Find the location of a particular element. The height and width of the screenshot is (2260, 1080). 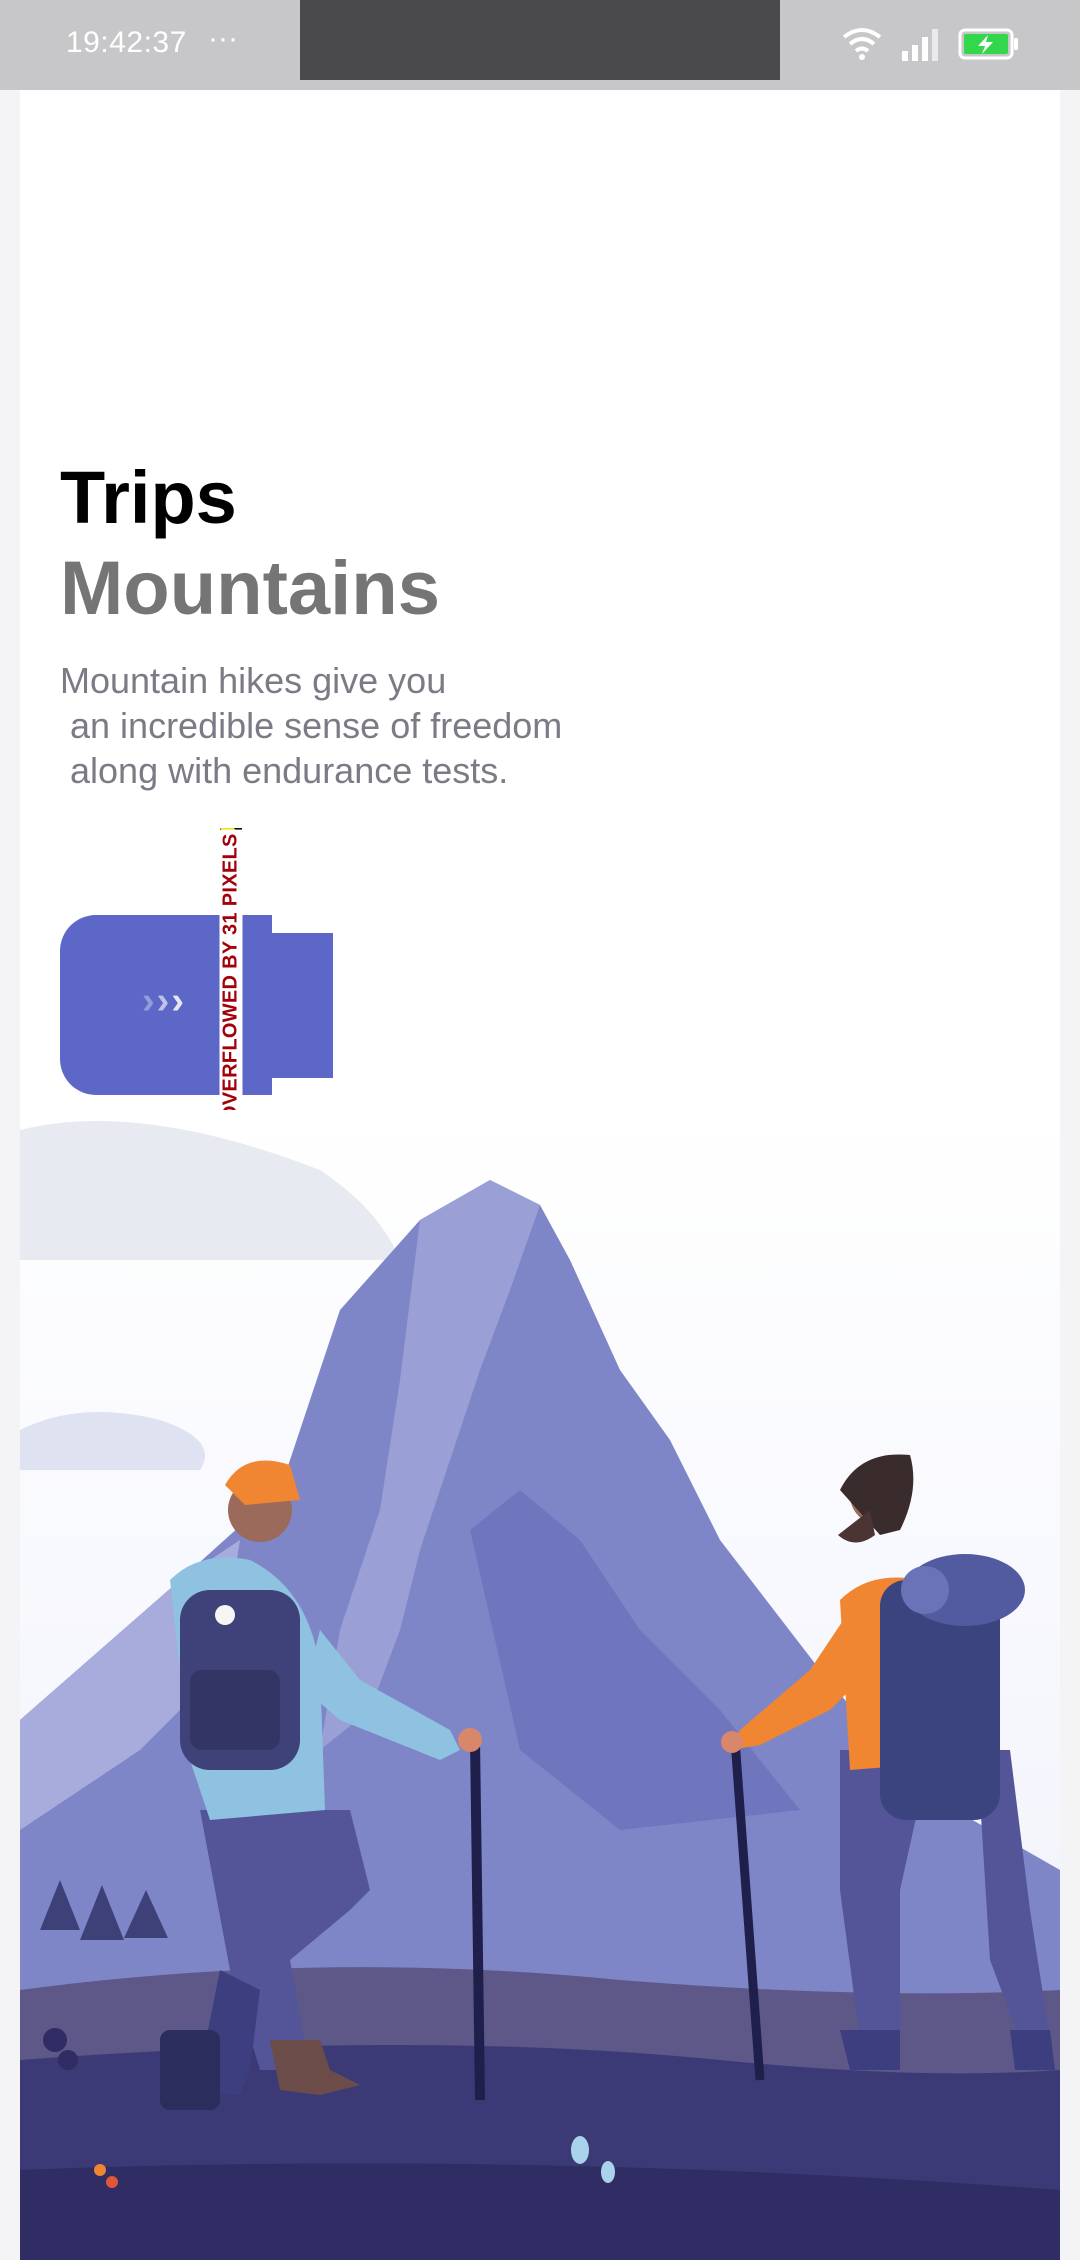

camera-notch is located at coordinates (540, 40).